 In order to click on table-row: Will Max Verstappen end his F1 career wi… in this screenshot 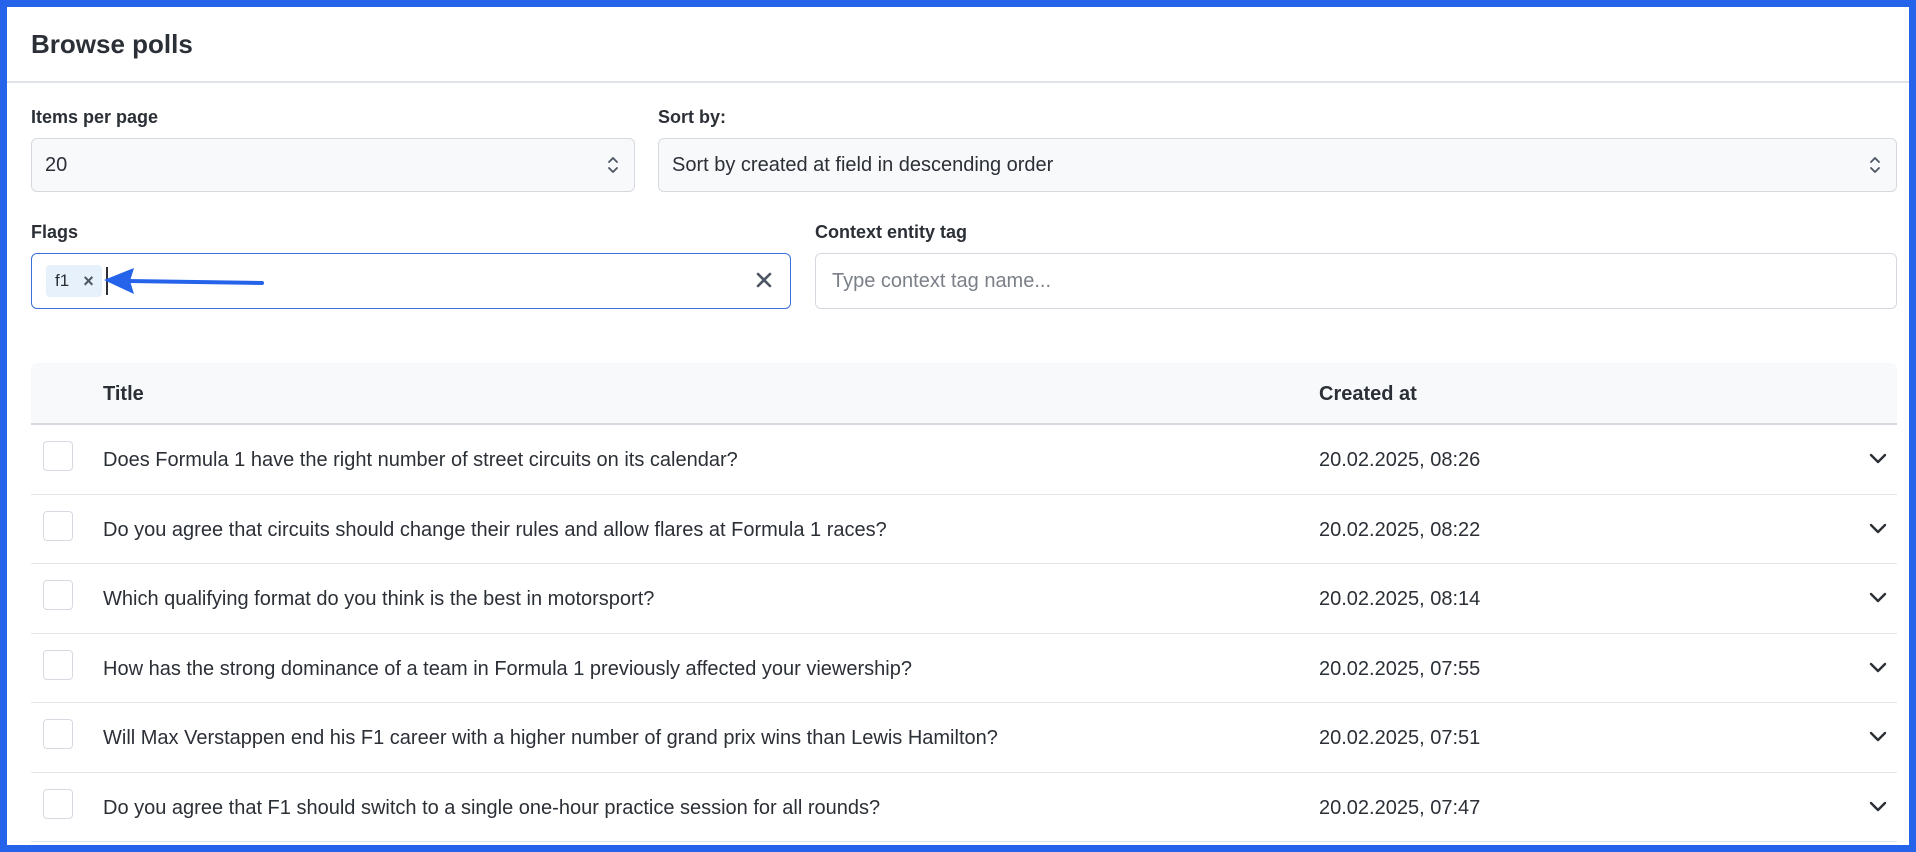, I will do `click(964, 738)`.